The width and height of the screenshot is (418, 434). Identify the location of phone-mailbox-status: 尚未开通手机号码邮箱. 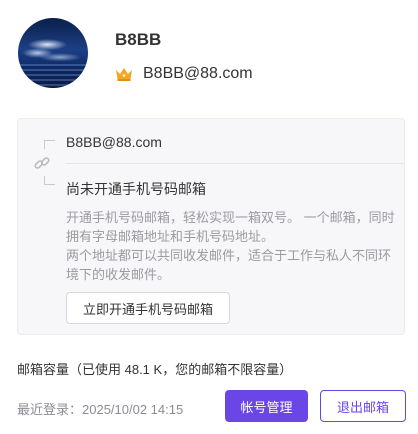
(136, 189).